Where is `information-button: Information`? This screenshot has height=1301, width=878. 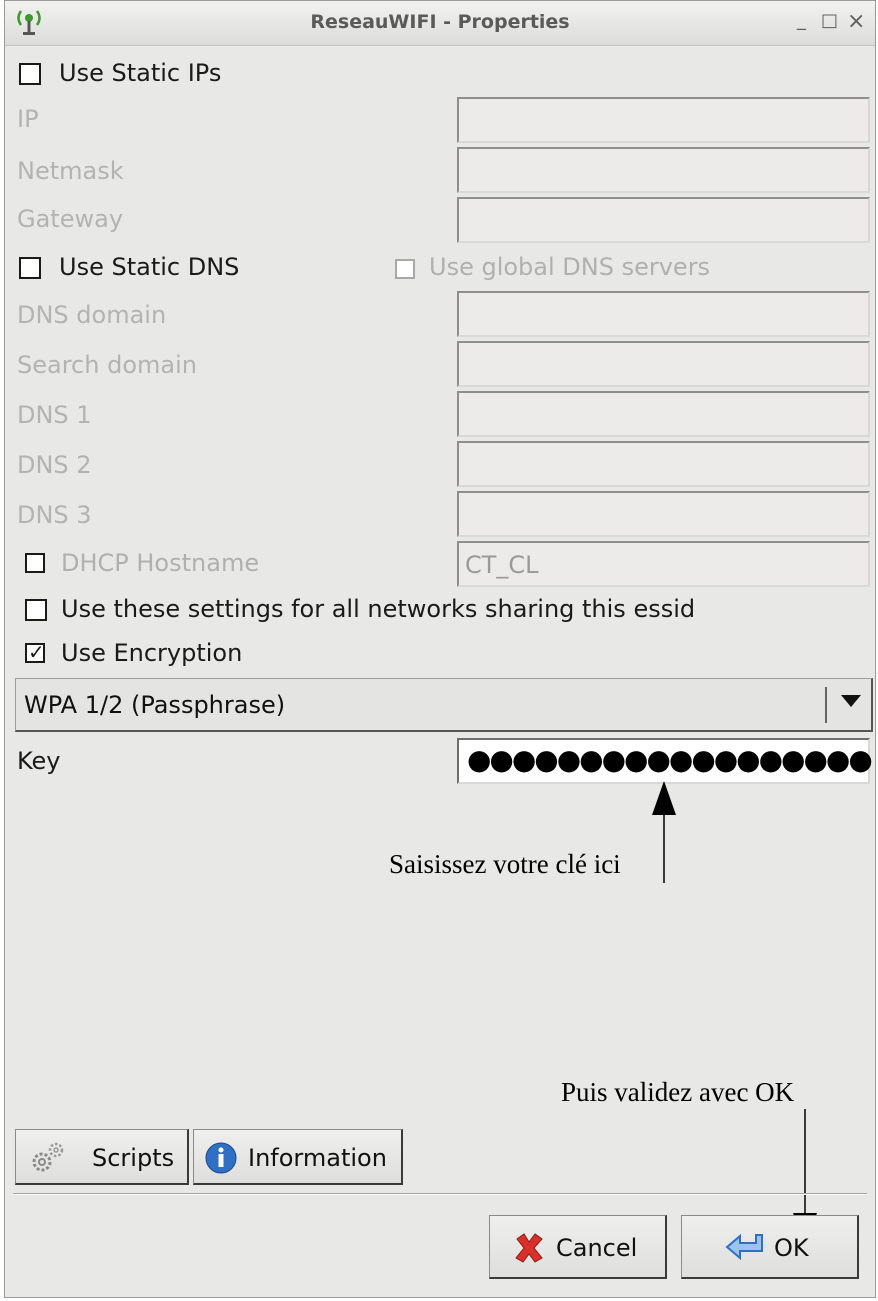
information-button: Information is located at coordinates (298, 1157).